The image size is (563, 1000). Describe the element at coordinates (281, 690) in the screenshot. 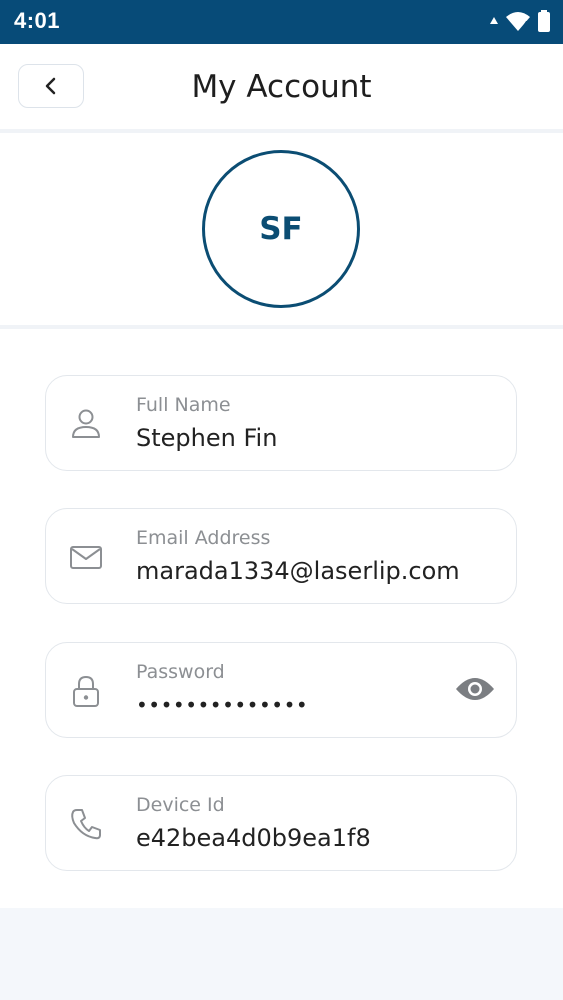

I see `password-field: Password ••••••••••••••` at that location.